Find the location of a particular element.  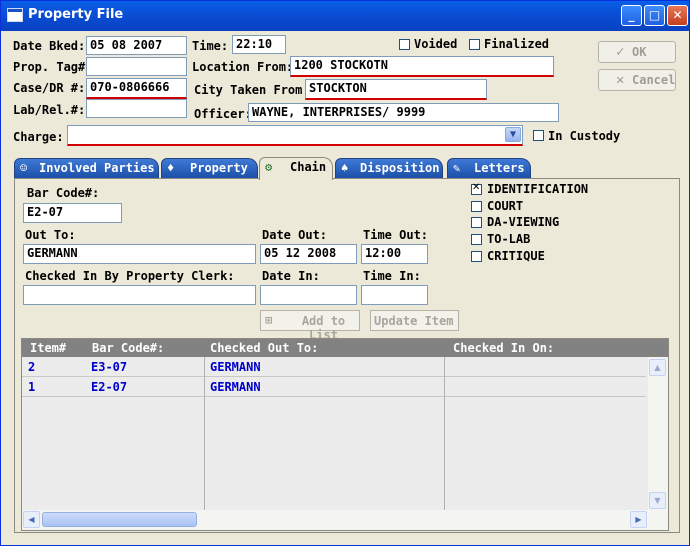

officer-field: WAYNE, INTERPRISES/ 9999 is located at coordinates (403, 112).